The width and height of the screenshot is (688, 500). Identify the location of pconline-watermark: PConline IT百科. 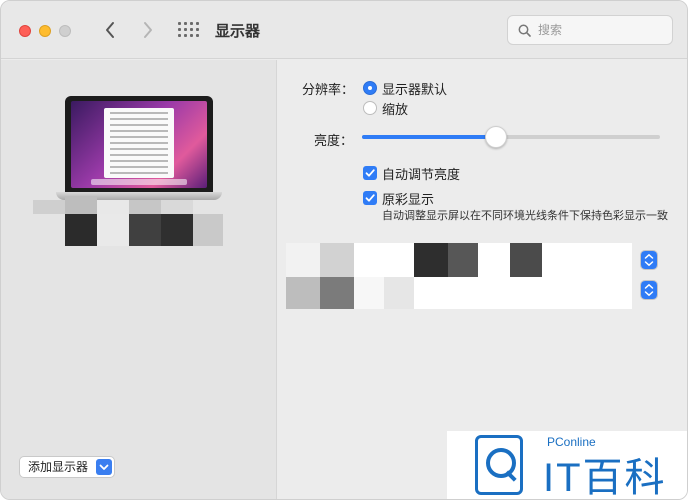
(567, 465).